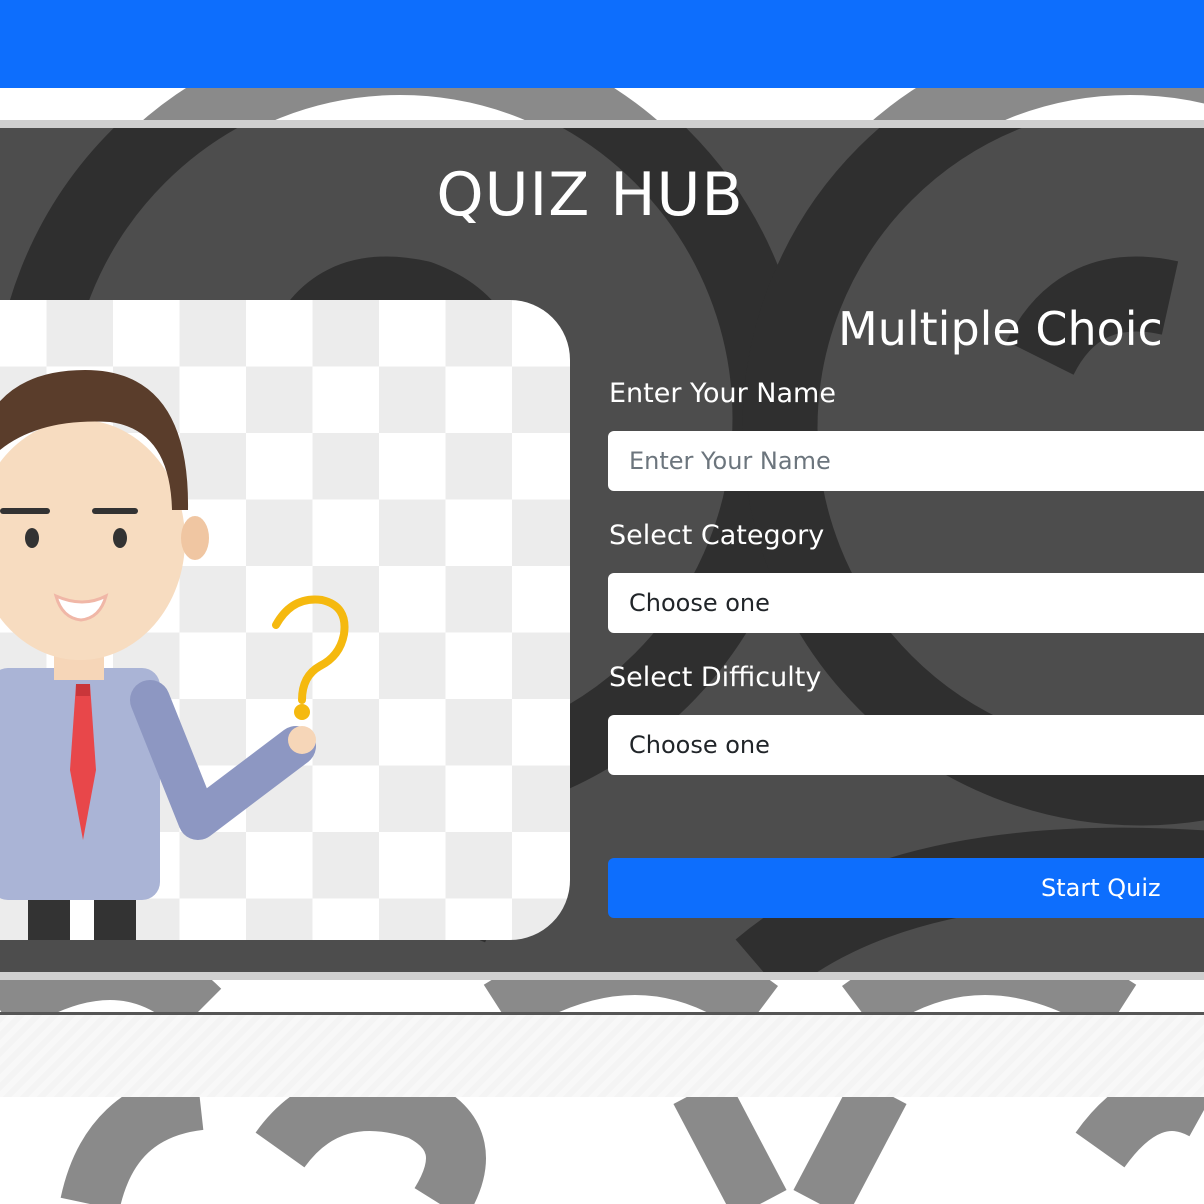 This screenshot has width=1204, height=1204. I want to click on difficulty-selected-value: Choose one, so click(699, 745).